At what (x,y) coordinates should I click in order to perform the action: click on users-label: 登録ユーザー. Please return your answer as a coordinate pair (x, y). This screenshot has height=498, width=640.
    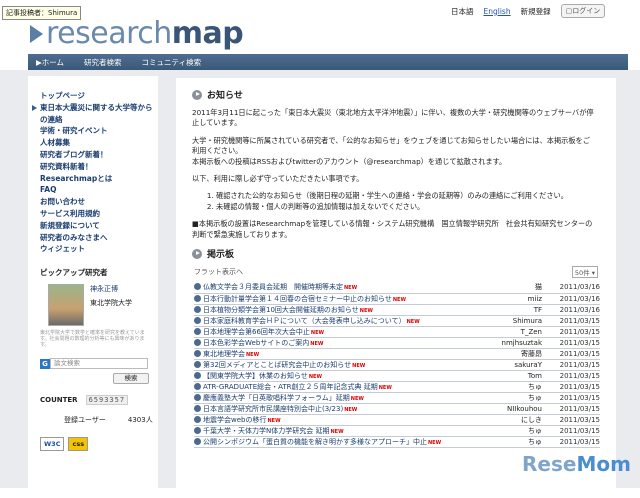
    Looking at the image, I should click on (85, 420).